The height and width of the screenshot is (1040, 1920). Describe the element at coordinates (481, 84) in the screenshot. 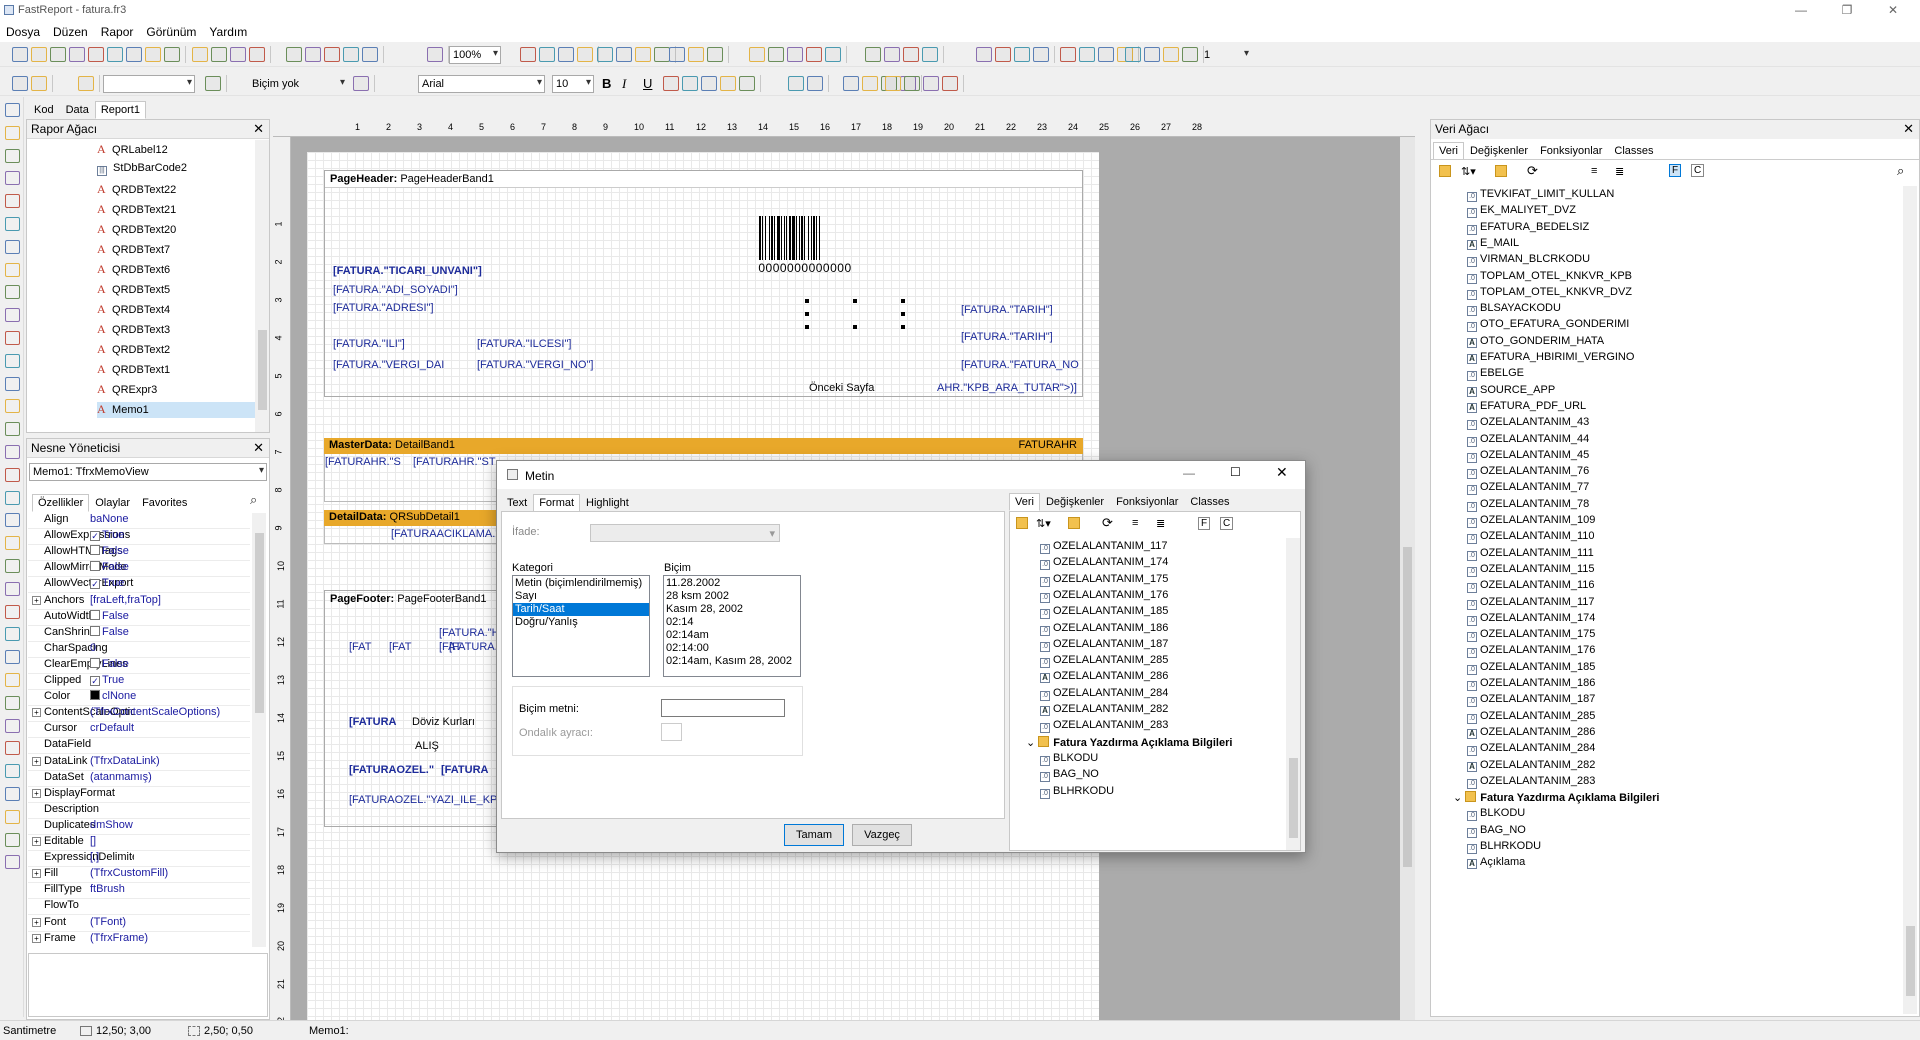

I see `font-name-combo: Arial` at that location.